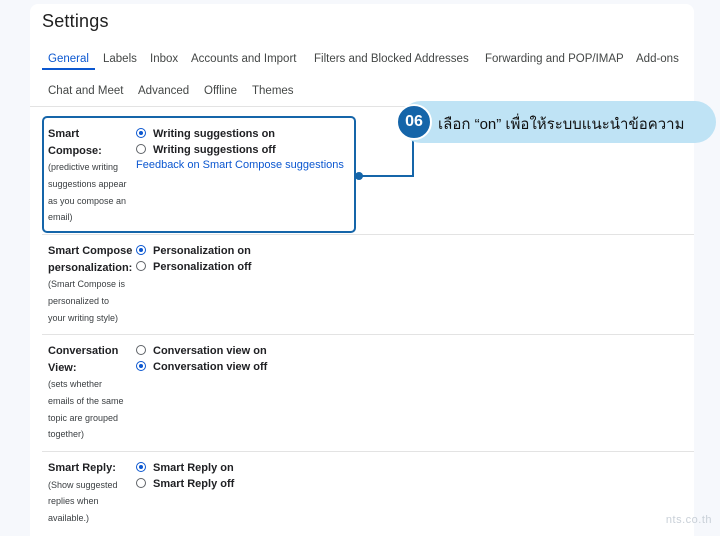 The width and height of the screenshot is (720, 536). What do you see at coordinates (193, 251) in the screenshot?
I see `personalization-on-option: Personalization on` at bounding box center [193, 251].